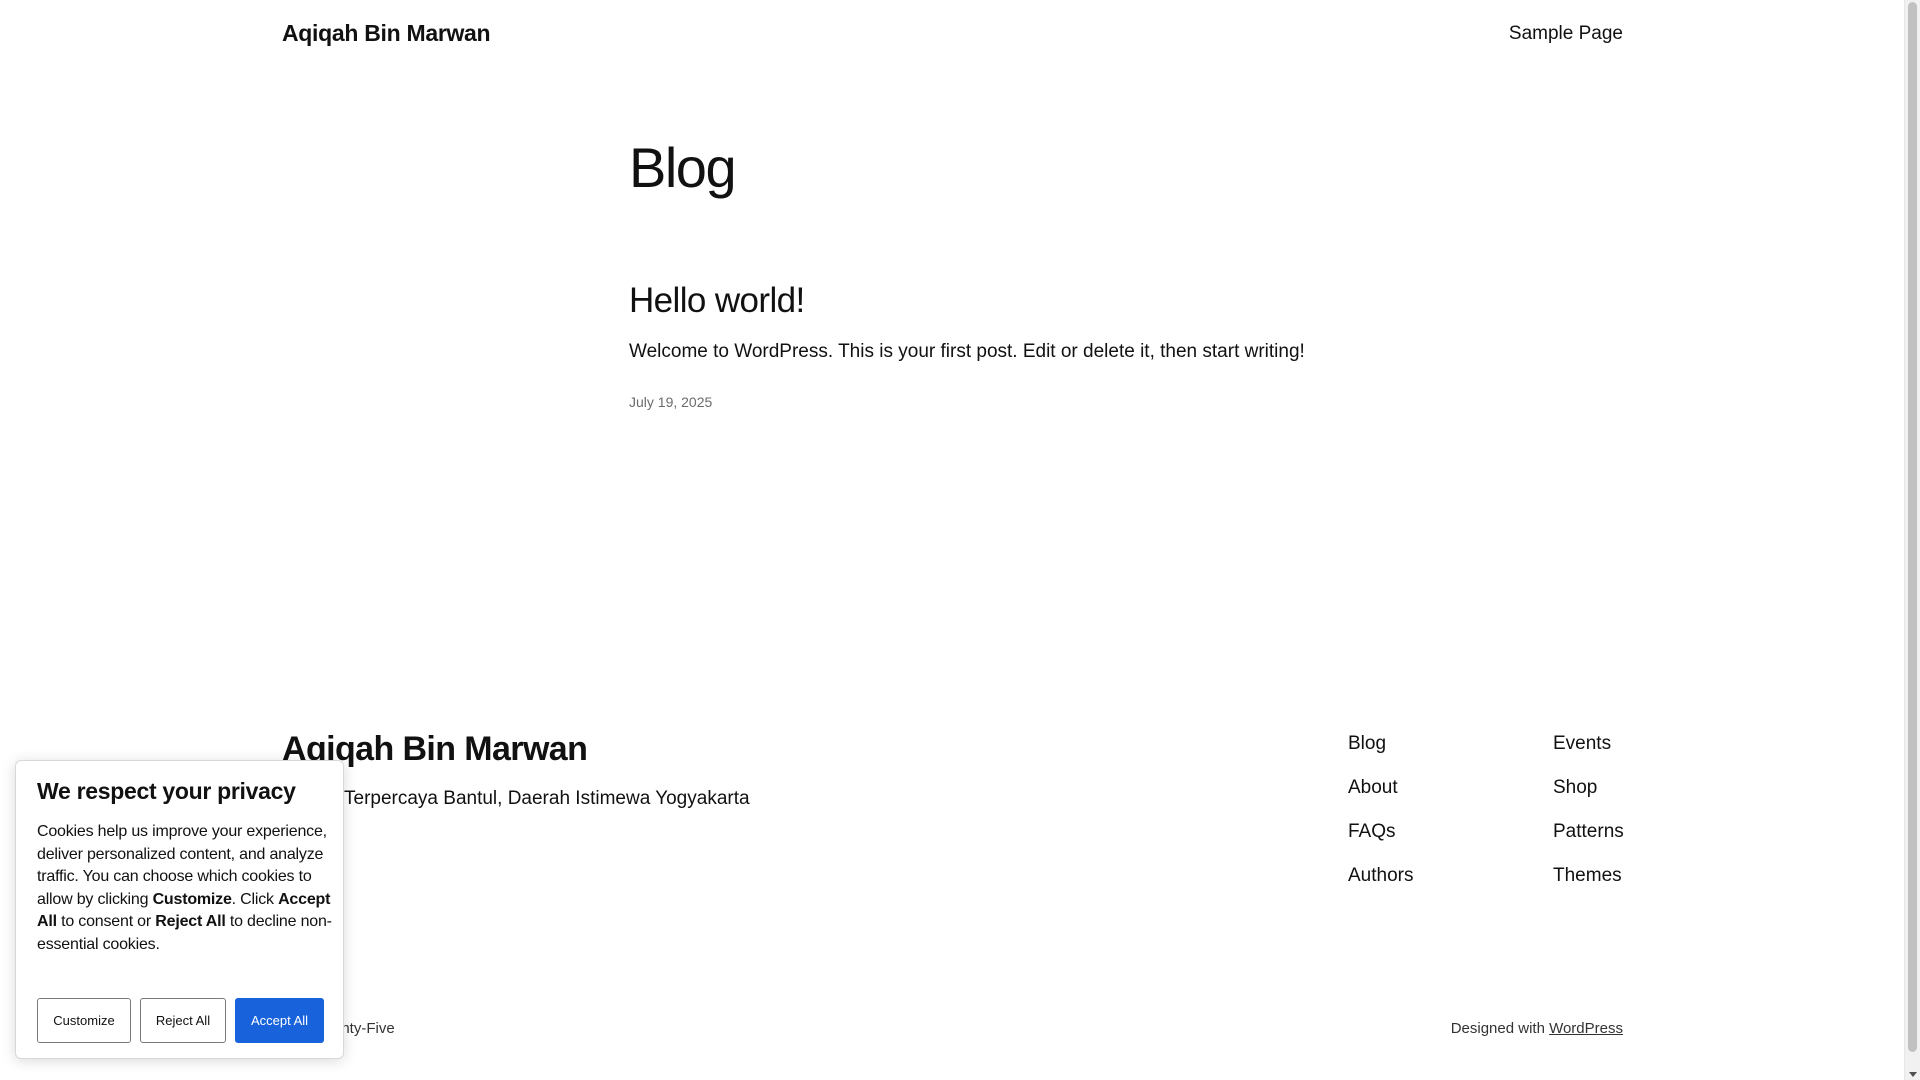 This screenshot has width=1920, height=1080. I want to click on footer-link-about: About, so click(1380, 788).